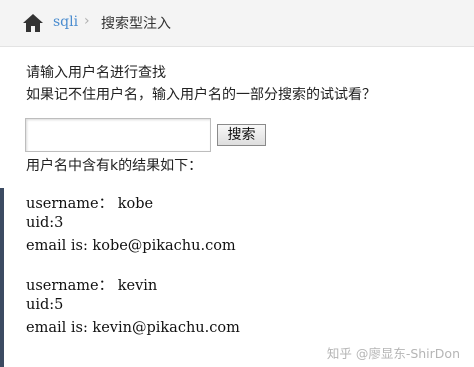 This screenshot has width=474, height=367. I want to click on result-uid: uid:5, so click(45, 305).